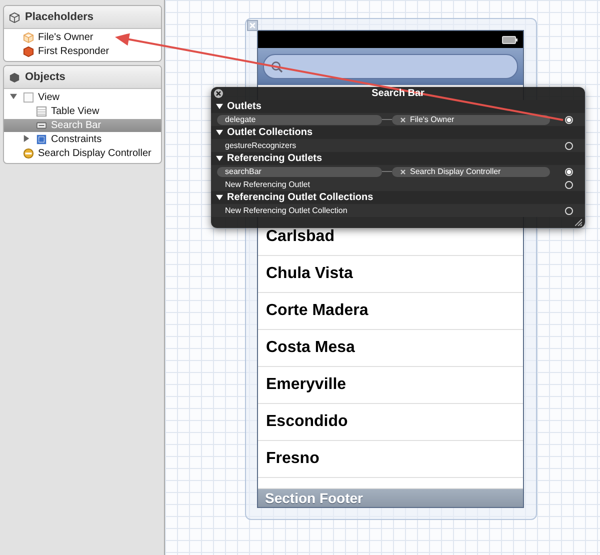 This screenshot has height=555, width=600. I want to click on connection-target: File's Owner, so click(471, 119).